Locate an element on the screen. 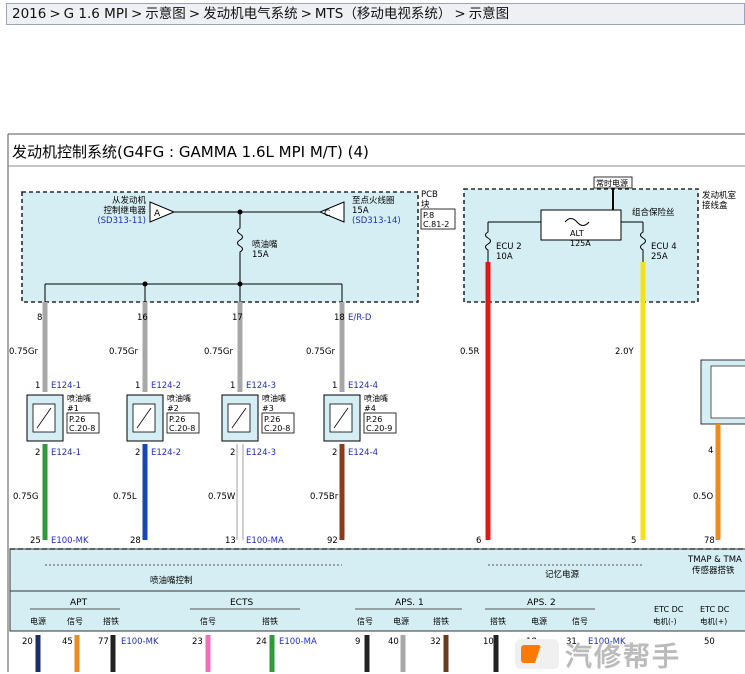 The image size is (745, 674). bottom-conn-e100mk: E100-MK is located at coordinates (140, 642).